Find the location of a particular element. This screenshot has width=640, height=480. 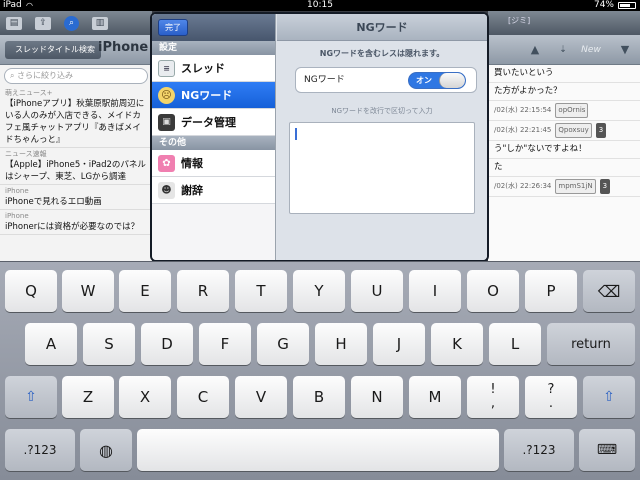

key-u: U is located at coordinates (377, 291).